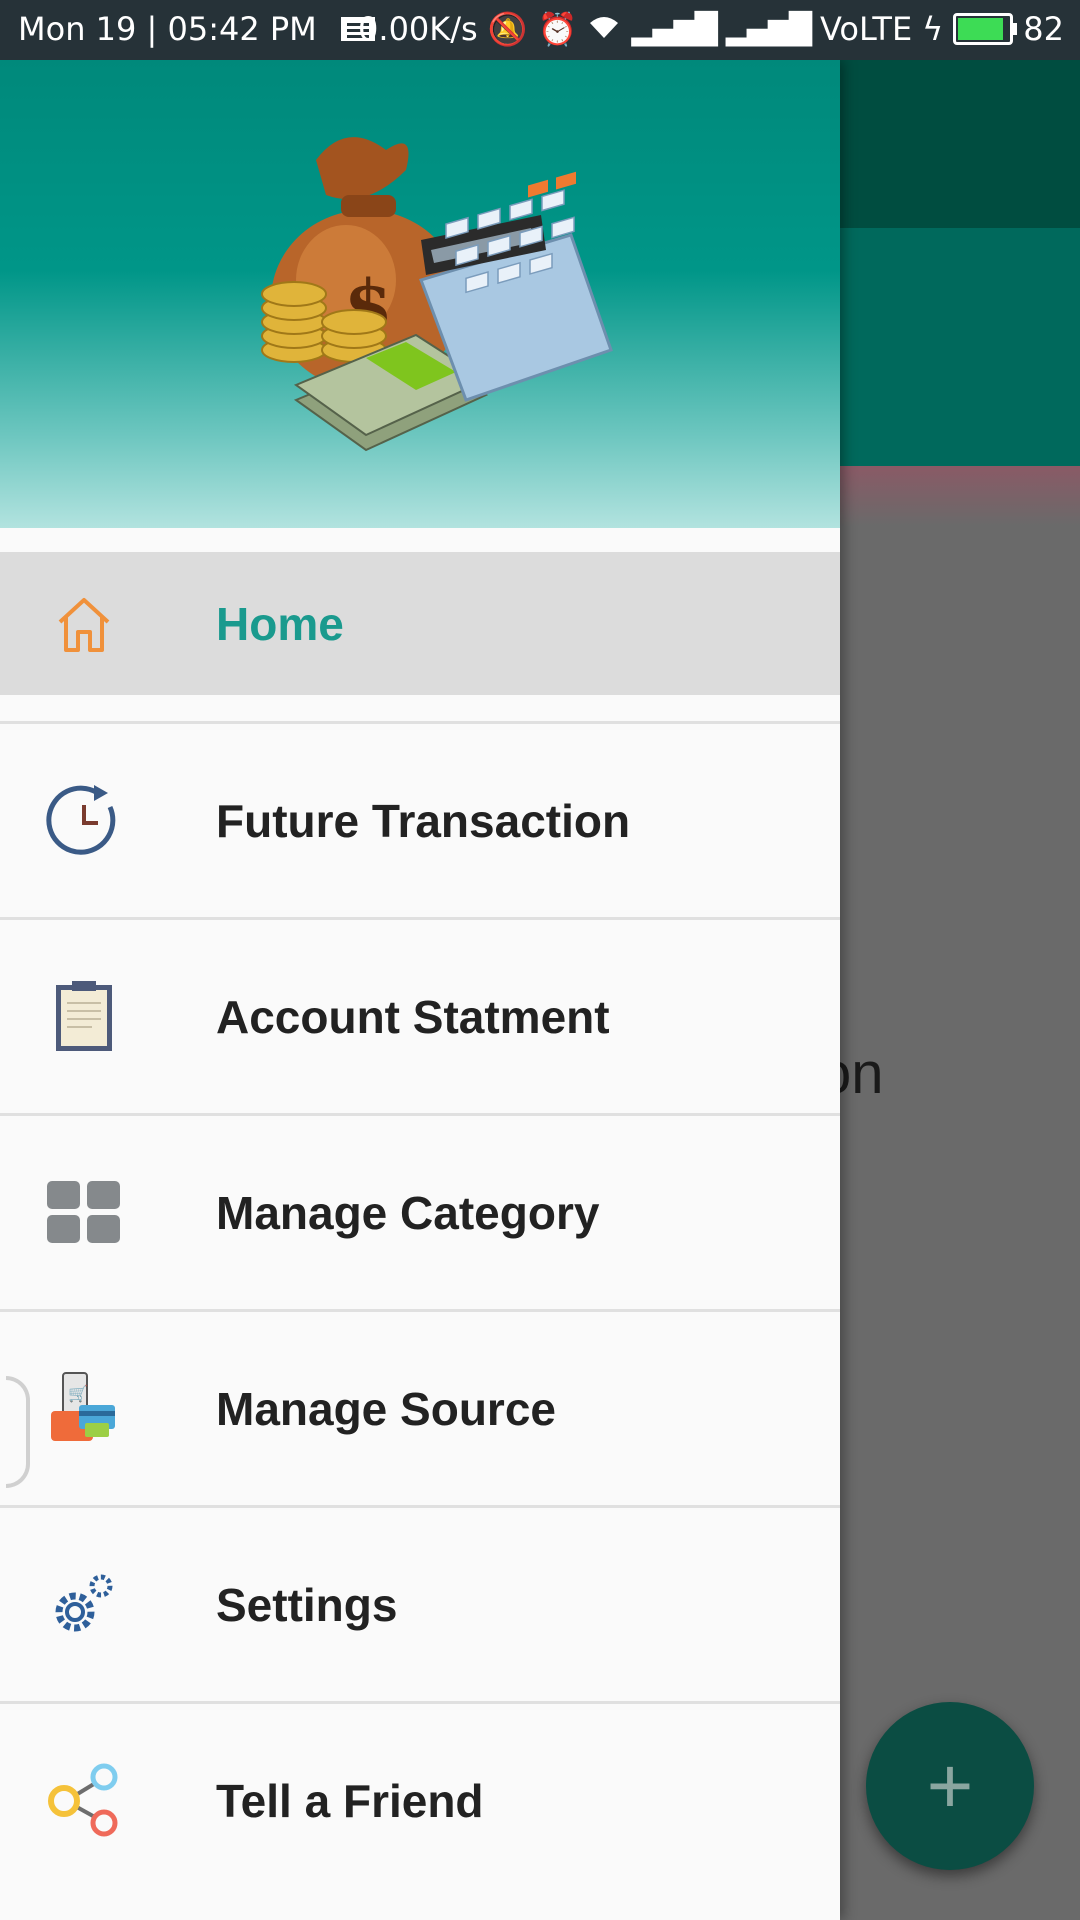 The width and height of the screenshot is (1080, 1920). I want to click on menu-item-future-transaction: Future Transaction, so click(420, 820).